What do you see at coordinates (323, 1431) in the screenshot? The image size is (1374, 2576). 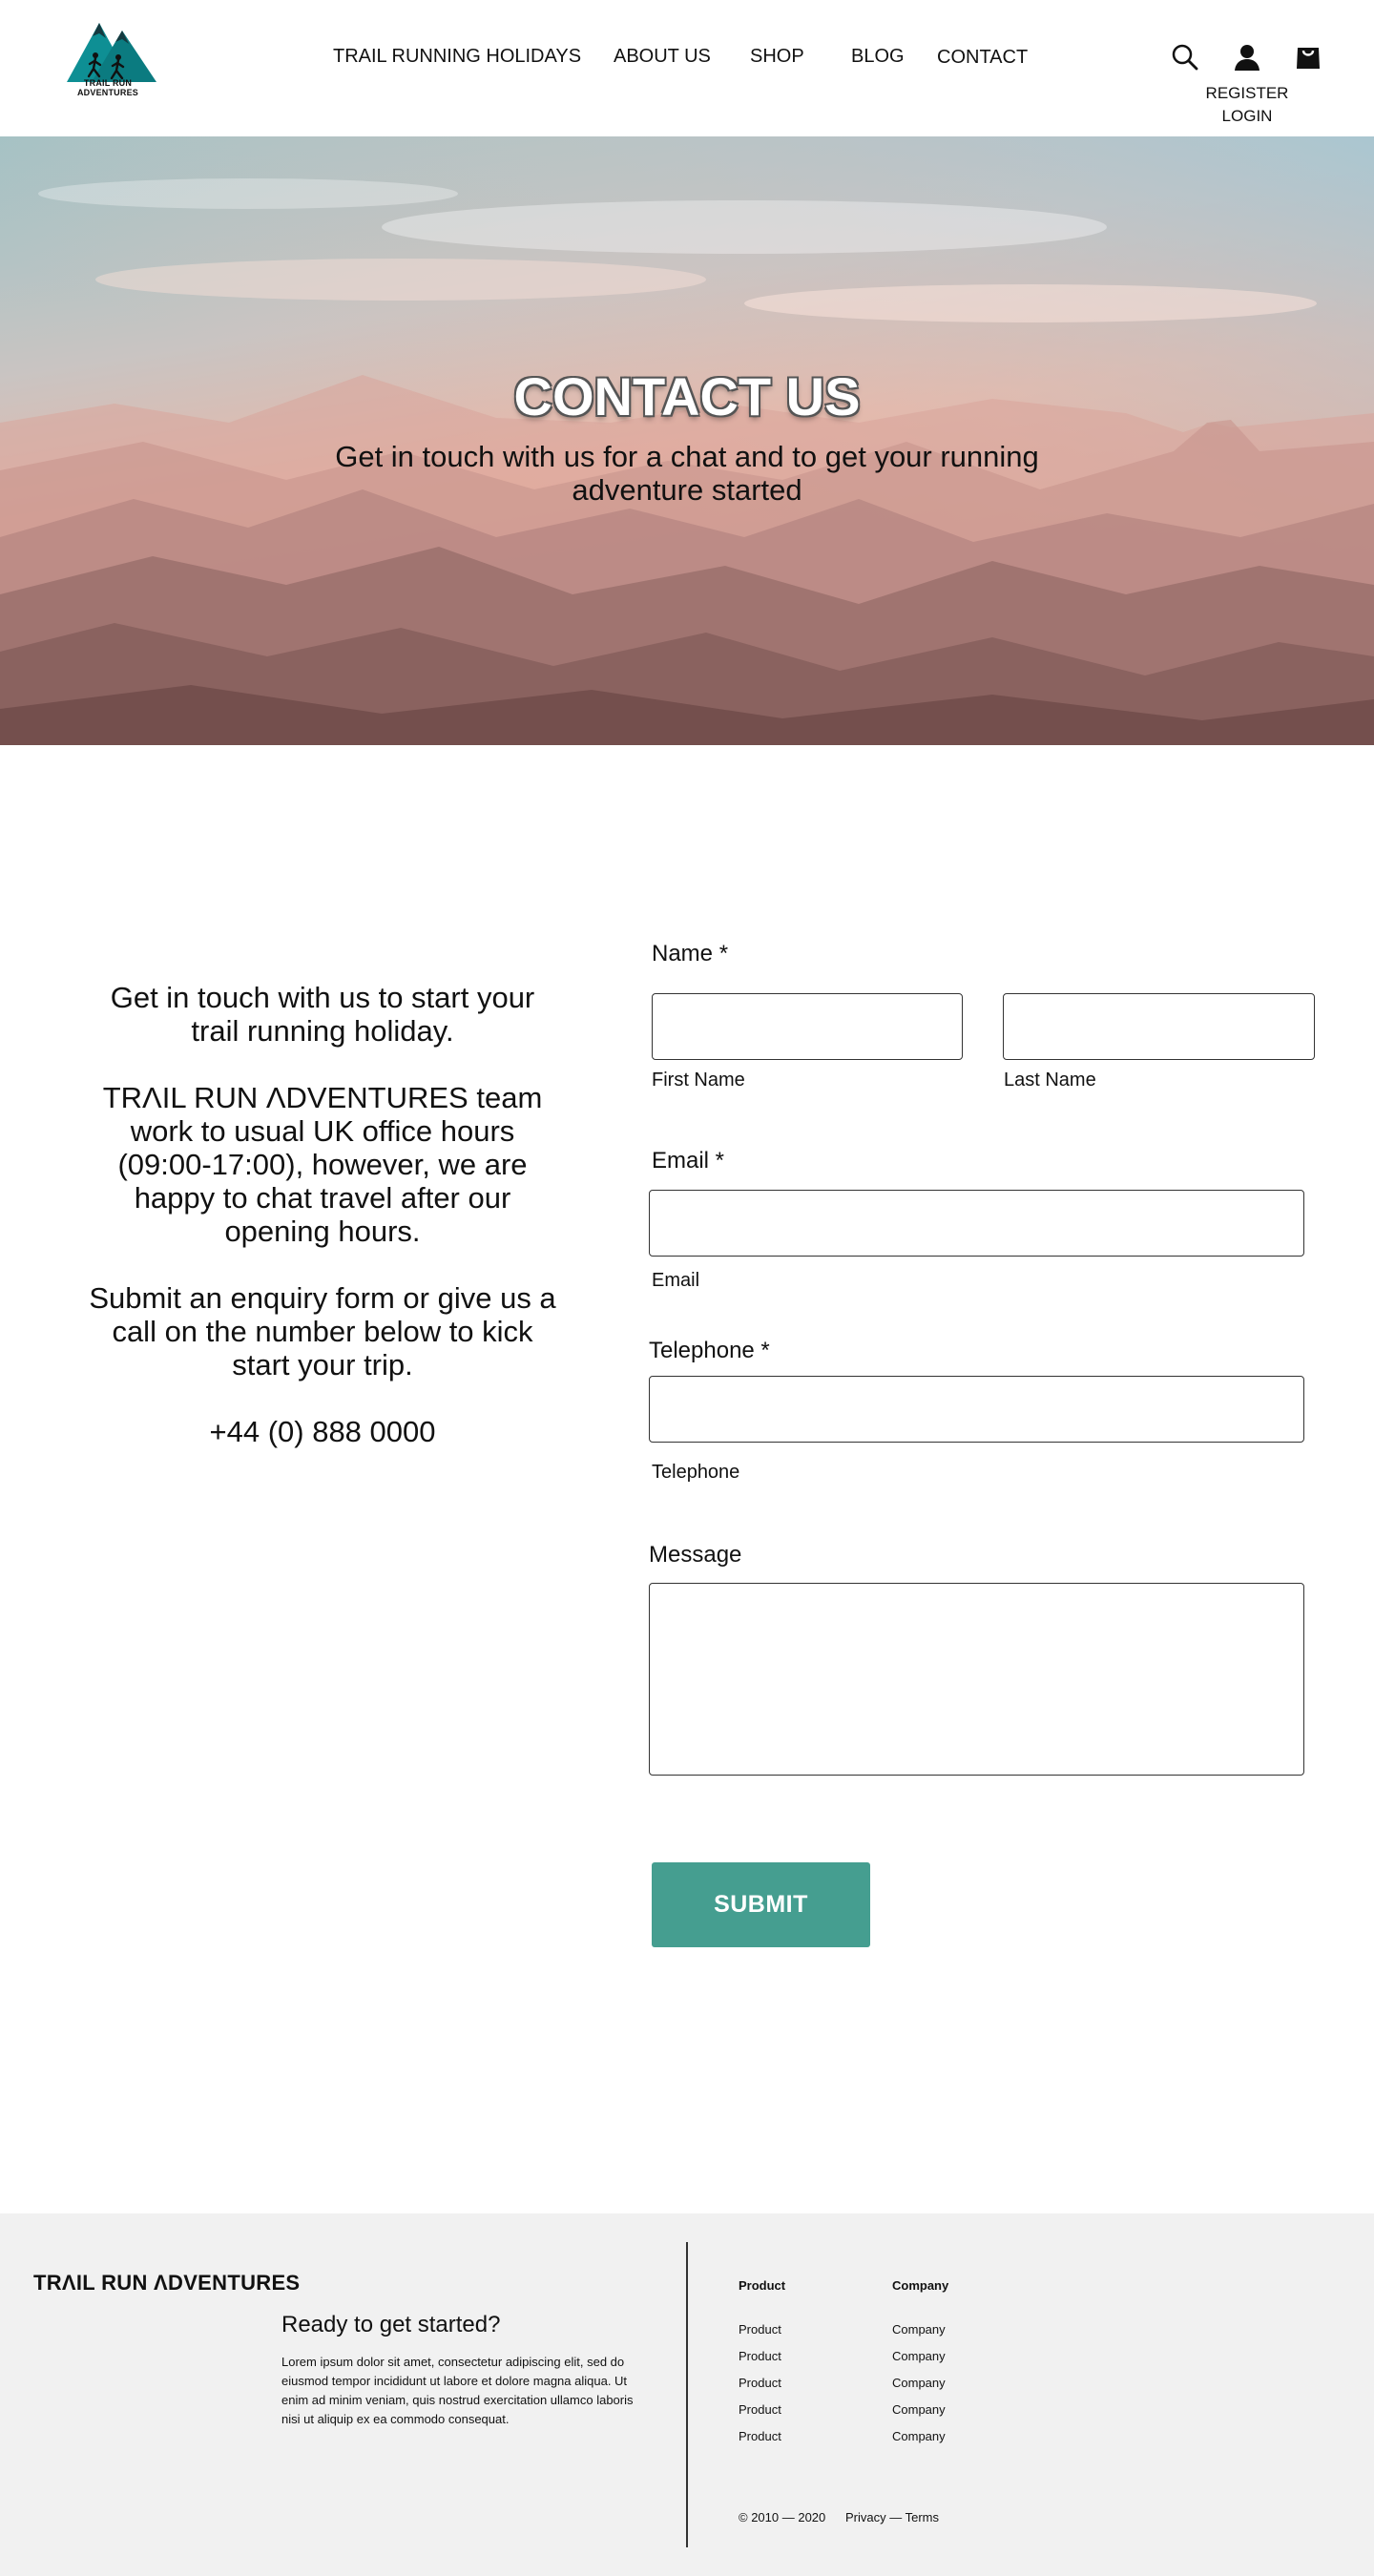 I see `phone-number: +44 (0) 888 0000` at bounding box center [323, 1431].